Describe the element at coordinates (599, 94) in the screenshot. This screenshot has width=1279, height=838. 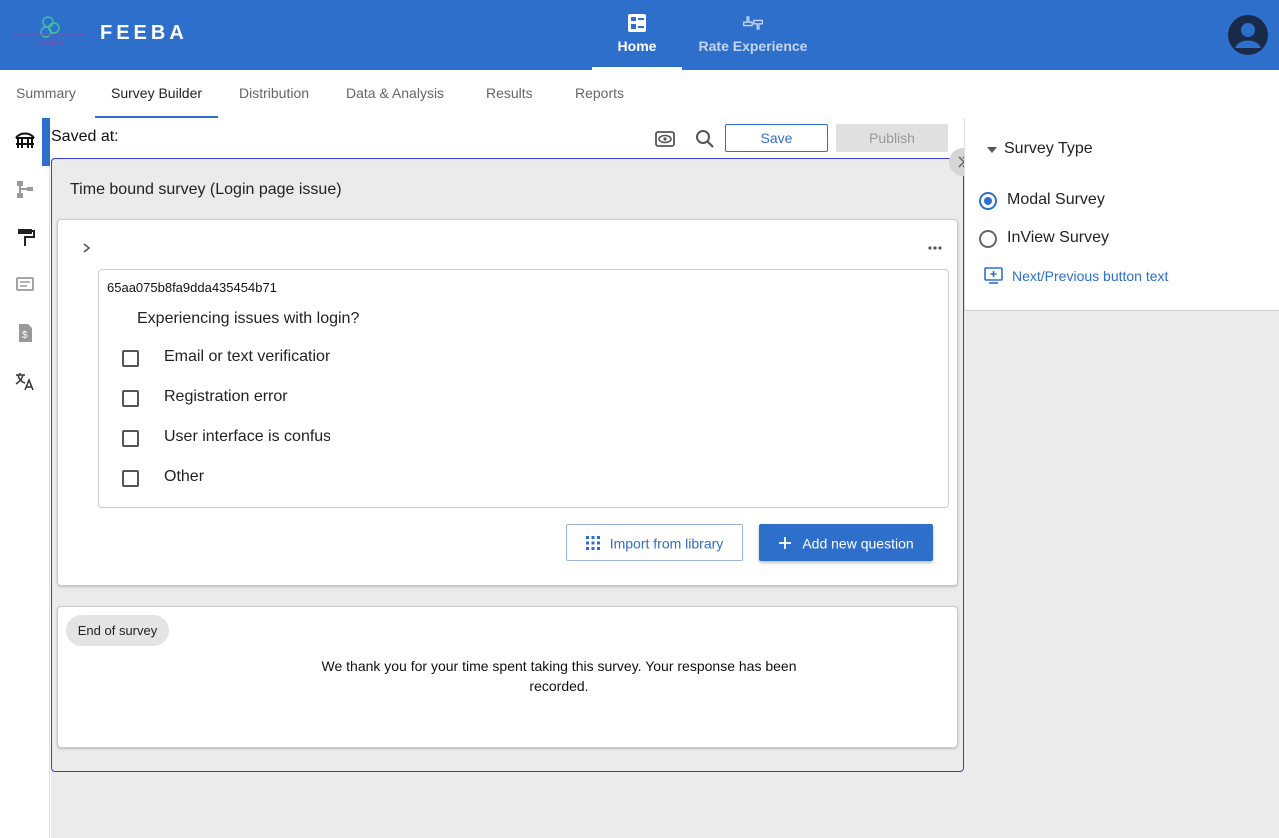
I see `tab-reports: Reports` at that location.